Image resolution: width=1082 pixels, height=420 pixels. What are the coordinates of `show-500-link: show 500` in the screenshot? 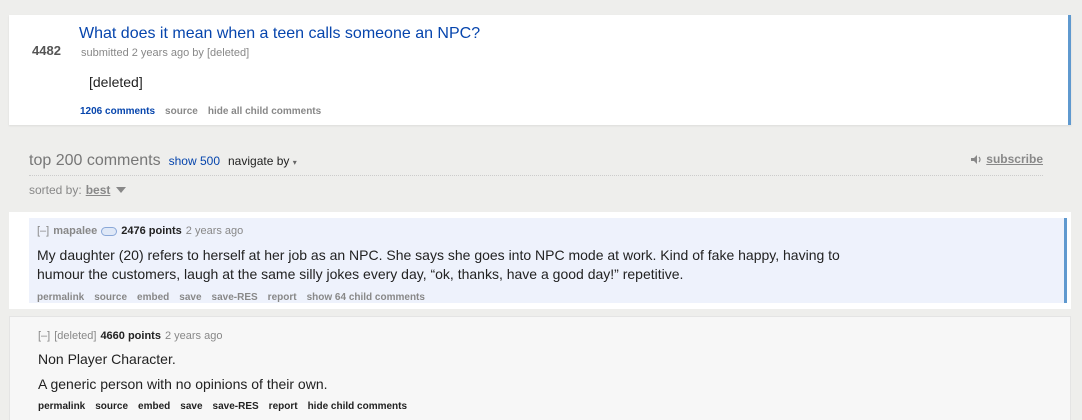 It's located at (194, 161).